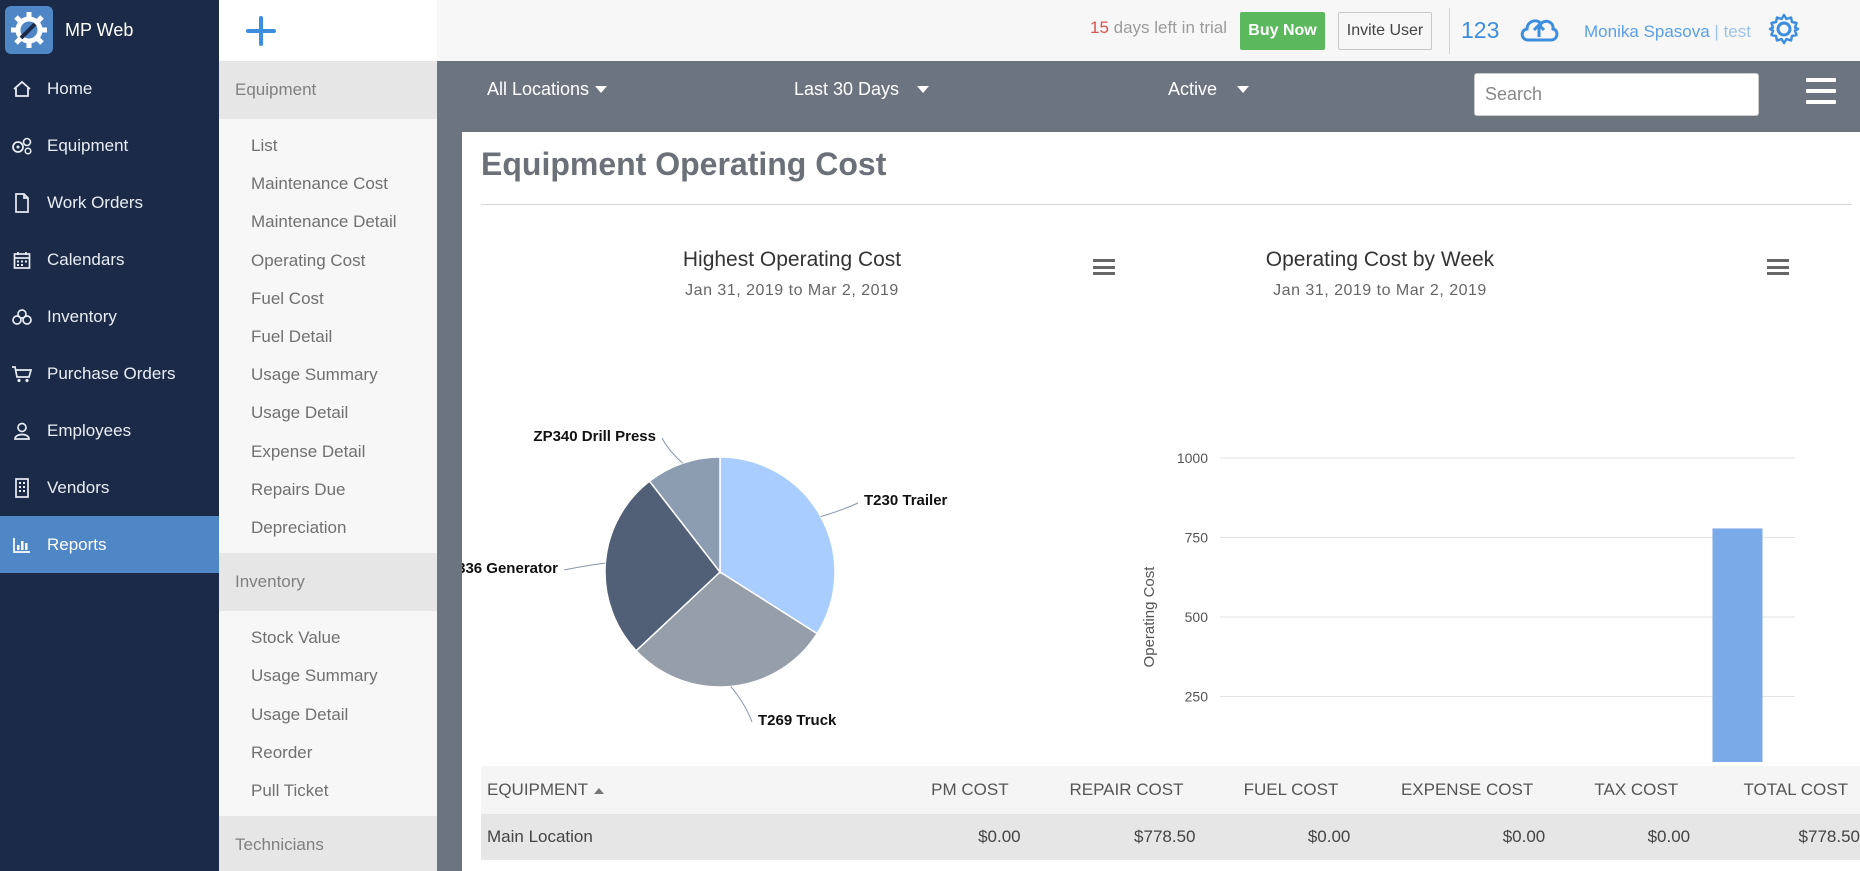 Image resolution: width=1860 pixels, height=871 pixels. I want to click on buy-now-button: Buy Now, so click(1282, 31).